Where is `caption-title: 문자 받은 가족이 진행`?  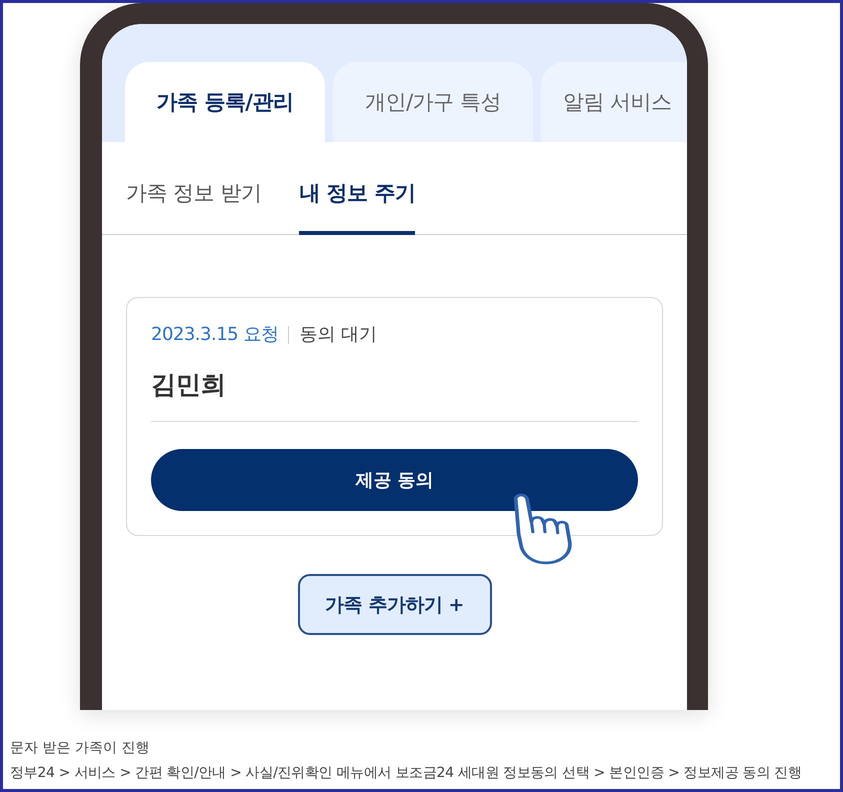 caption-title: 문자 받은 가족이 진행 is located at coordinates (80, 748).